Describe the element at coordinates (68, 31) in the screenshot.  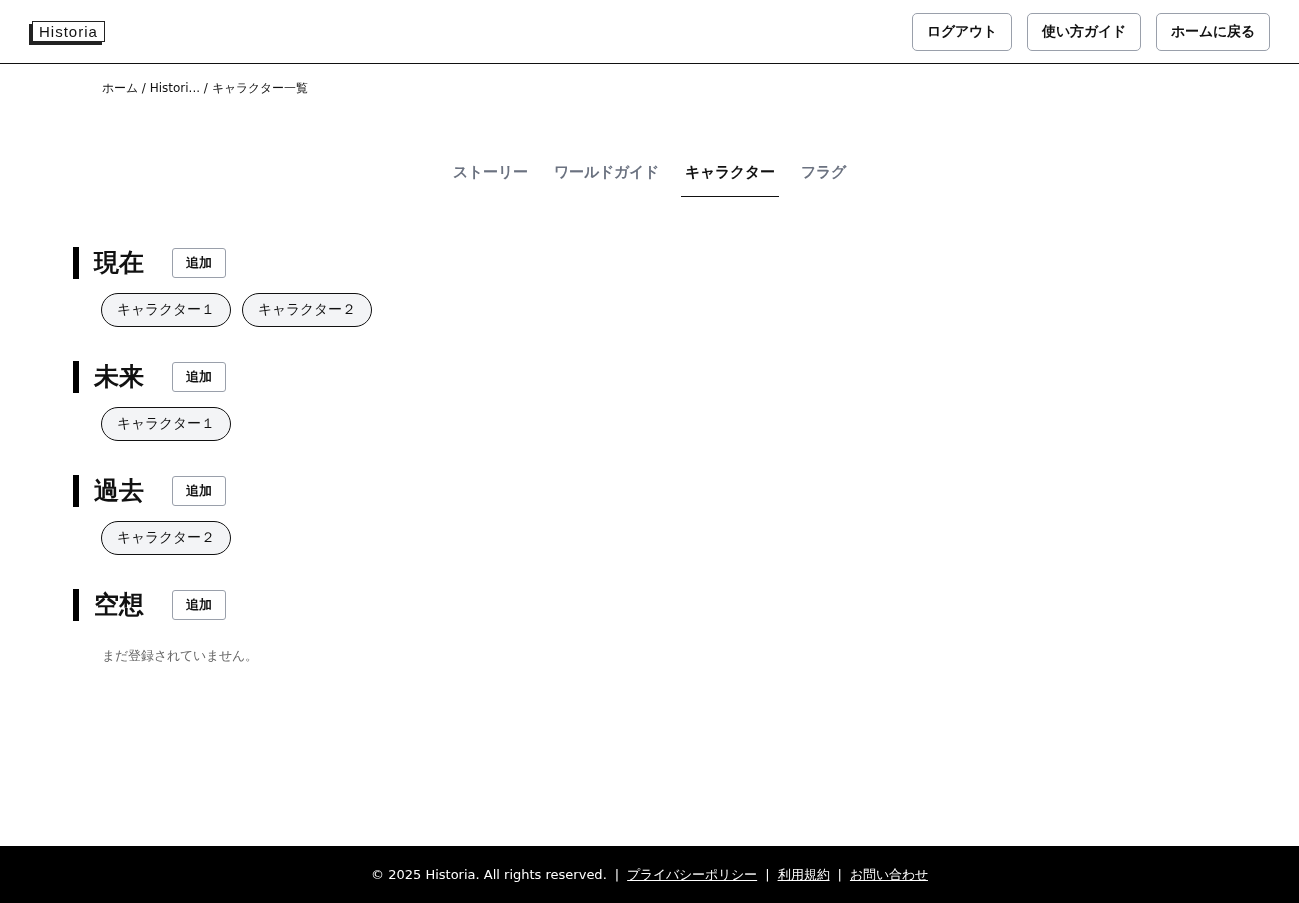
I see `logo: Historia` at that location.